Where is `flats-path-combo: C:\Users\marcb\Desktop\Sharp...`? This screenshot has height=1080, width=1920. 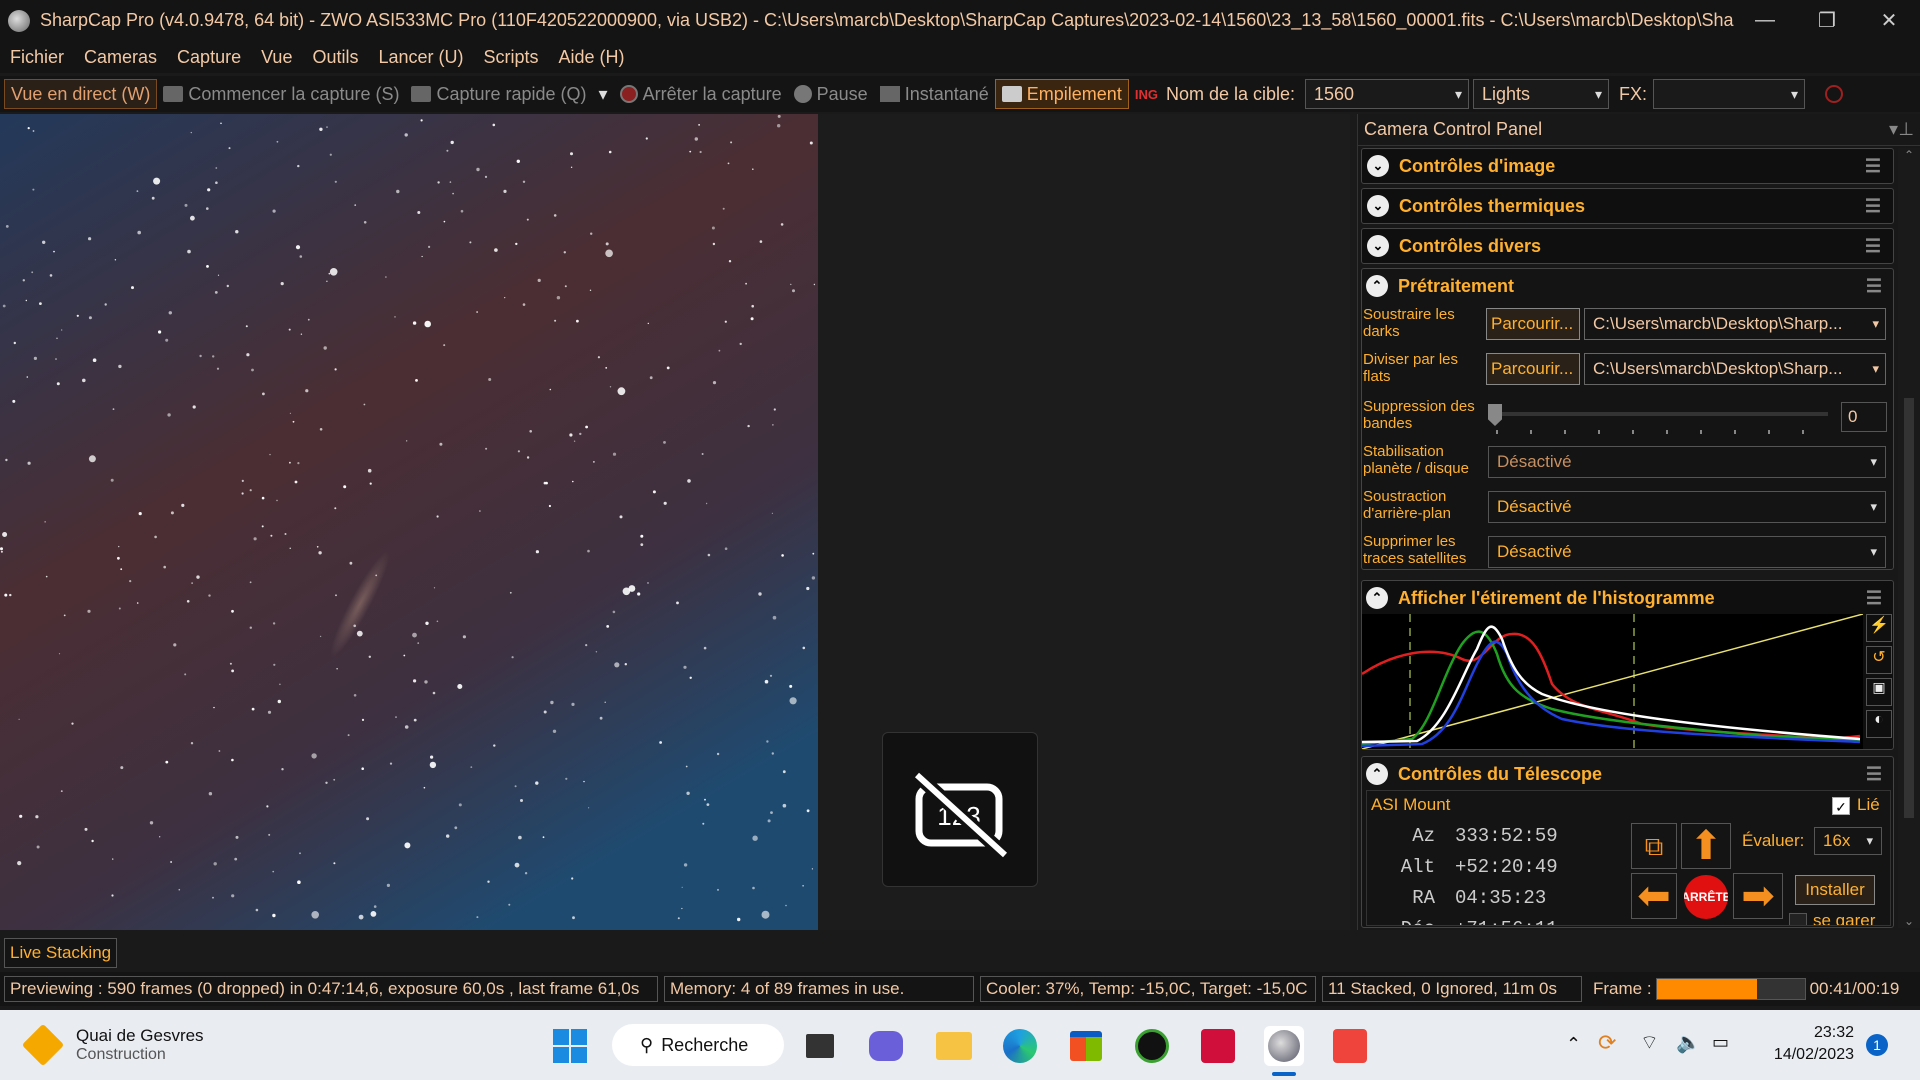 flats-path-combo: C:\Users\marcb\Desktop\Sharp... is located at coordinates (1735, 369).